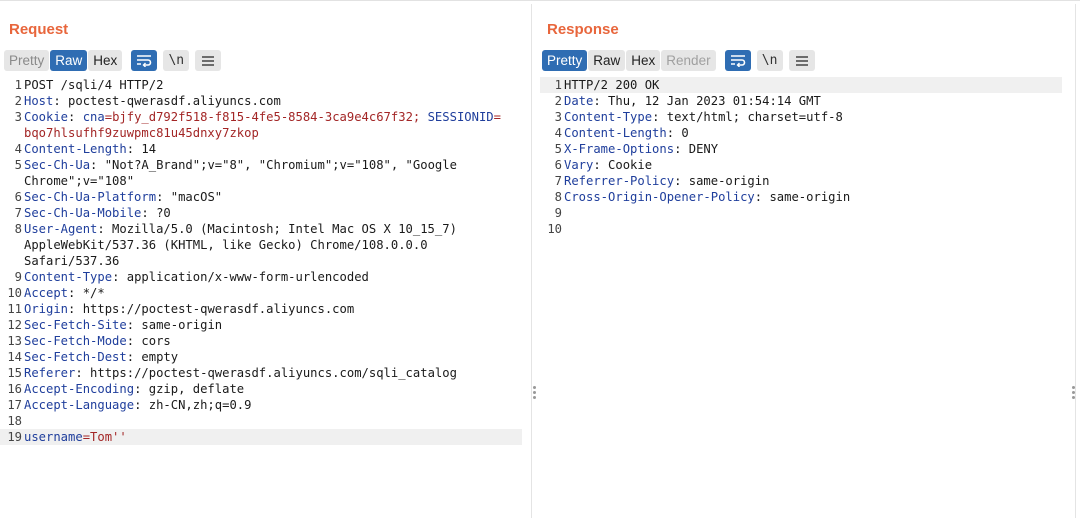 Image resolution: width=1080 pixels, height=518 pixels. Describe the element at coordinates (261, 389) in the screenshot. I see `code-line: 16 Accept-Encoding: gzip, deflate` at that location.